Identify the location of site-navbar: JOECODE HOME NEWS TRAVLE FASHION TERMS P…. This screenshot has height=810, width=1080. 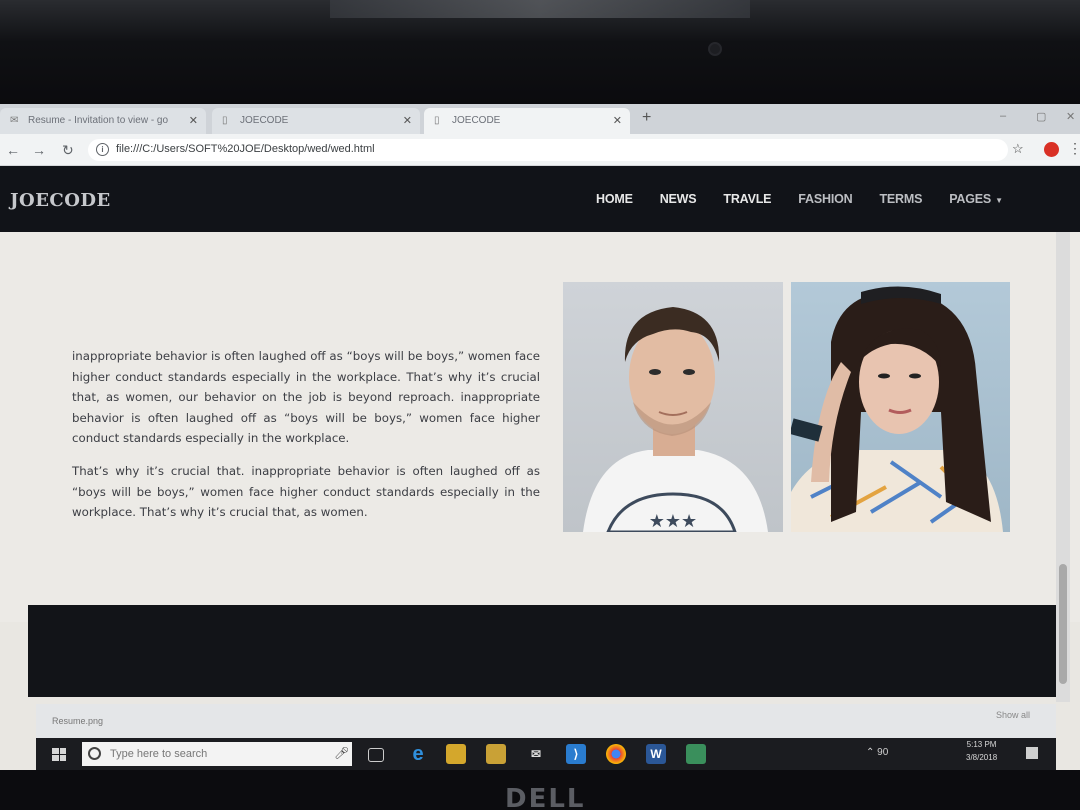
(540, 199).